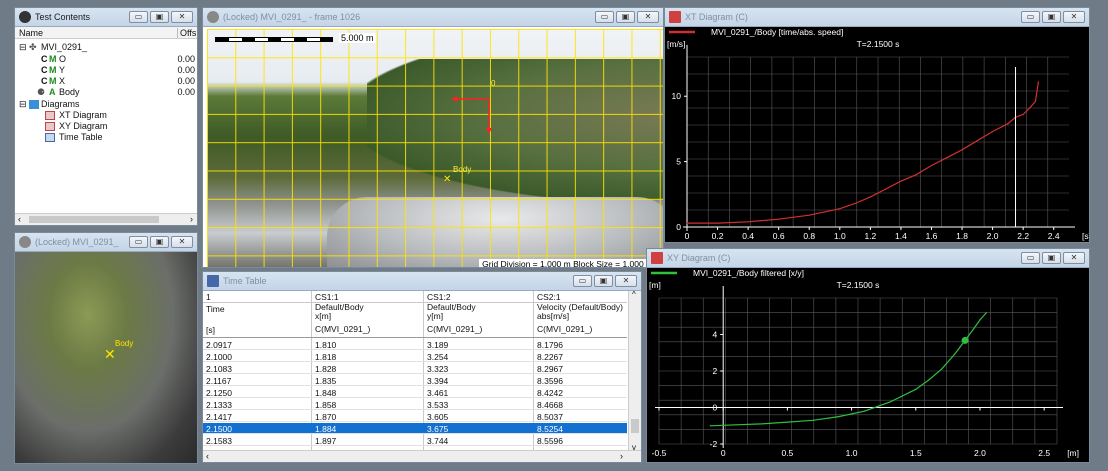 Image resolution: width=1108 pixels, height=471 pixels. What do you see at coordinates (326, 357) in the screenshot?
I see `table-cell: 1.818` at bounding box center [326, 357].